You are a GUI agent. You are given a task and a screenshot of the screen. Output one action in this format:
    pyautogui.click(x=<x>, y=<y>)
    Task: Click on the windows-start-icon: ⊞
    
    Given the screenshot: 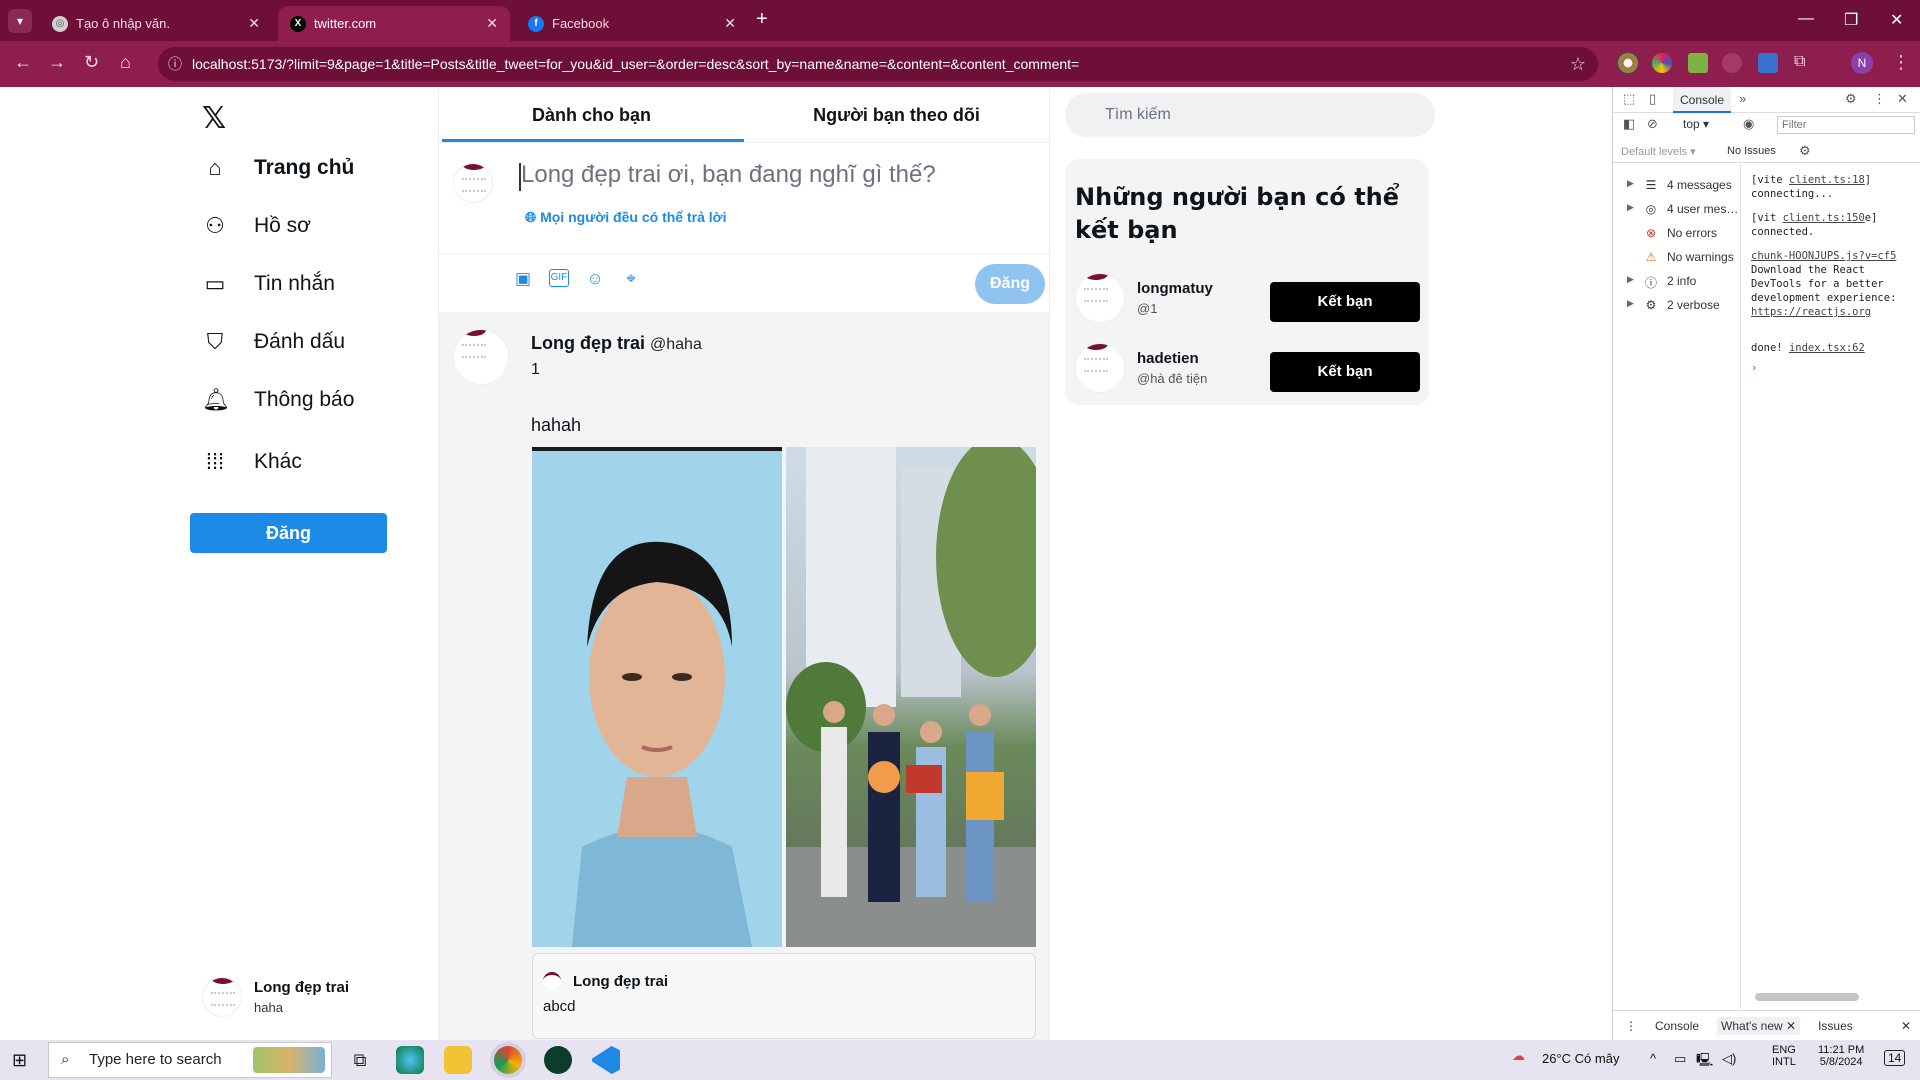 What is the action you would take?
    pyautogui.click(x=19, y=1060)
    